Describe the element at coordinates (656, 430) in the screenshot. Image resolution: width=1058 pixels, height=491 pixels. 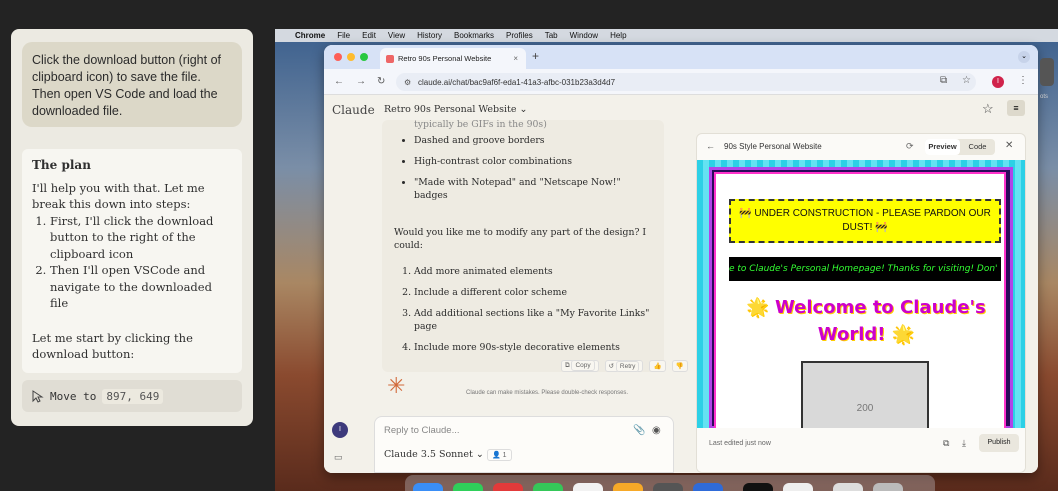
I see `camera-icon: ◉` at that location.